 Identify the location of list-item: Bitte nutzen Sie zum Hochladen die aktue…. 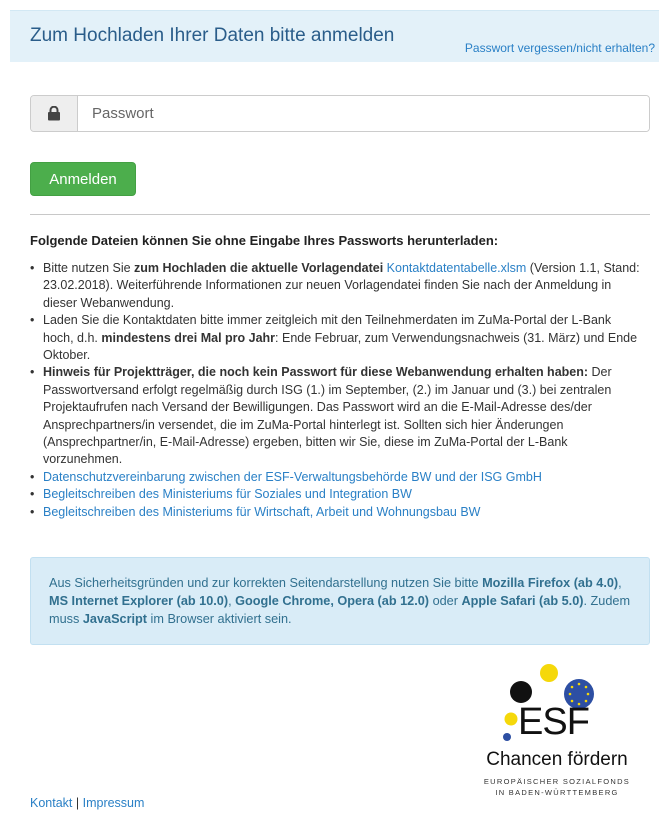
(337, 286).